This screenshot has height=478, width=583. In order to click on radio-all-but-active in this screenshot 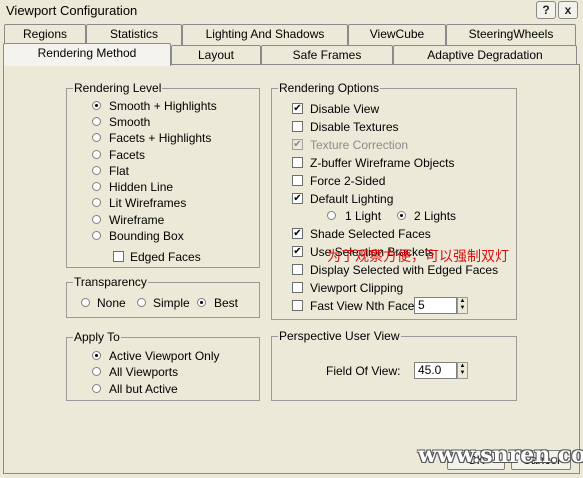, I will do `click(96, 388)`.